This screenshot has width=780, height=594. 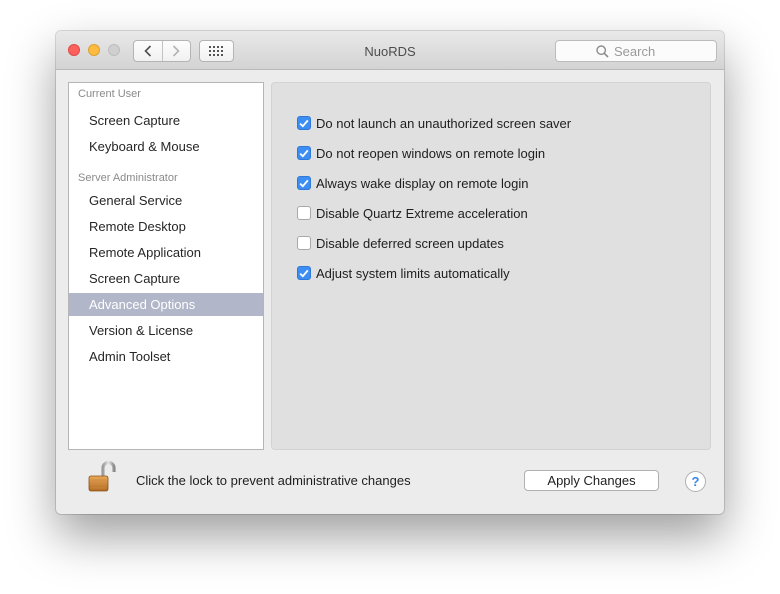 I want to click on sidebar-item-server-screen-capture: Screen Capture, so click(x=166, y=278).